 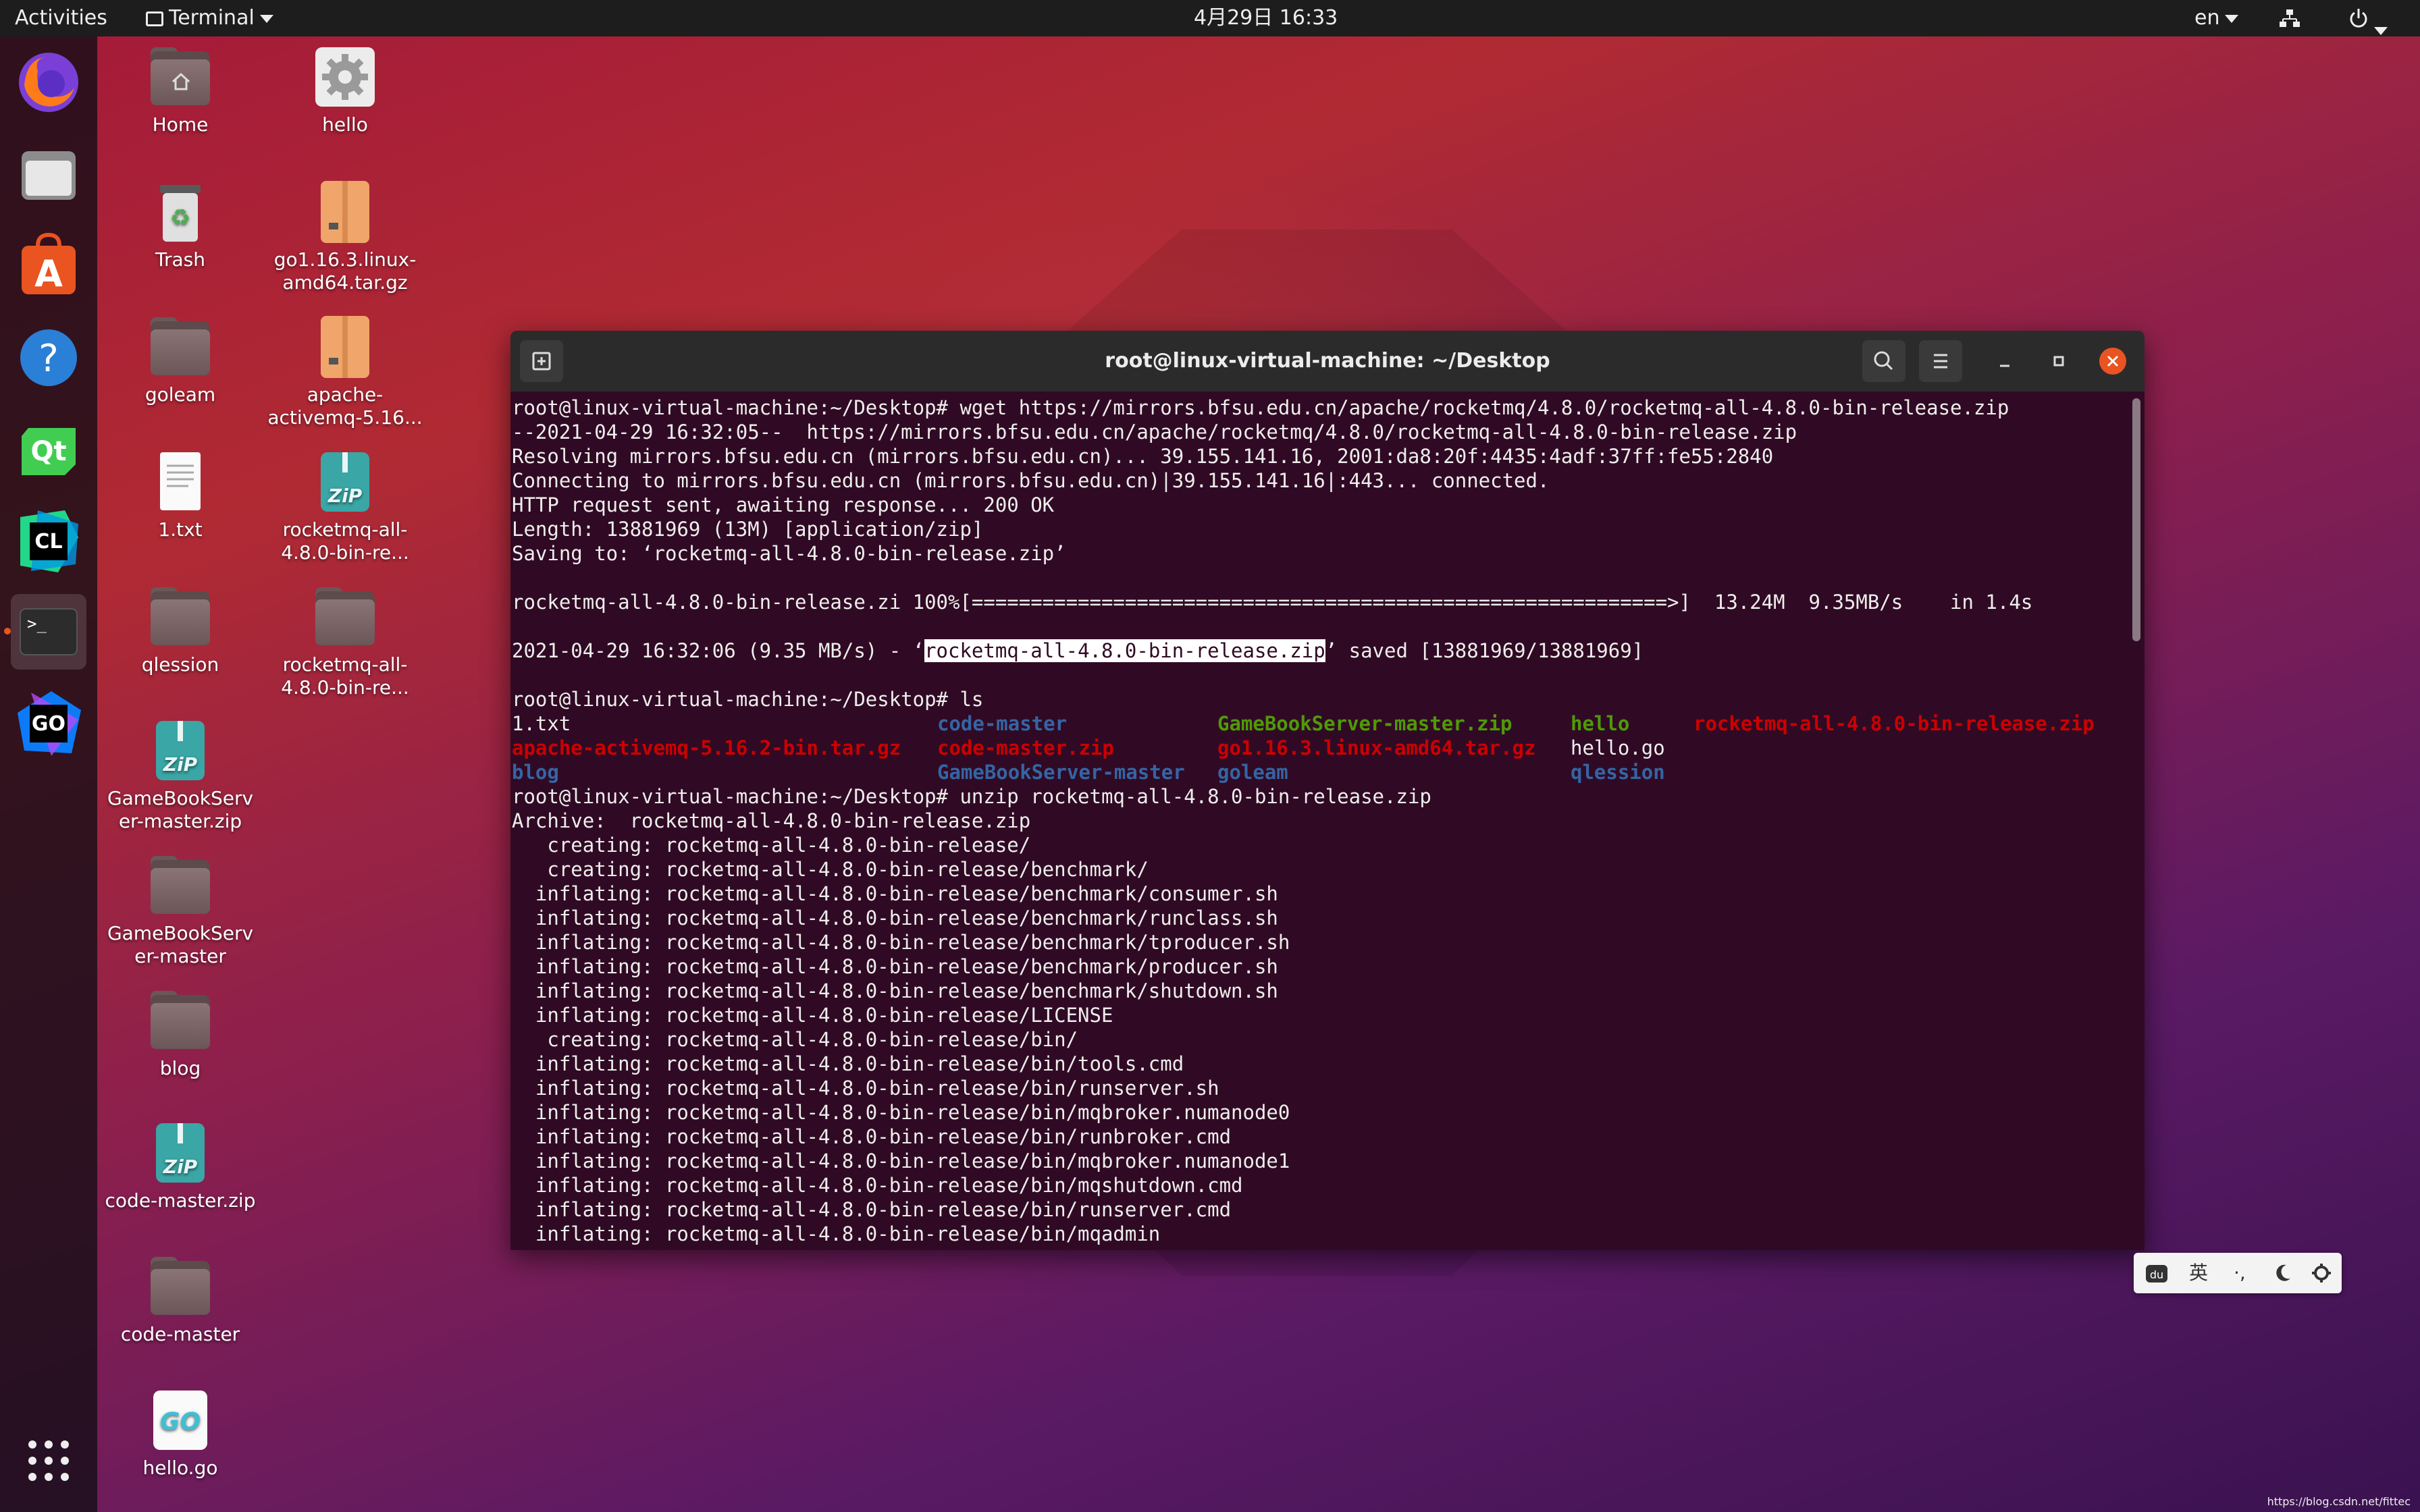 I want to click on desktop-icon-goleam: goleam, so click(x=180, y=360).